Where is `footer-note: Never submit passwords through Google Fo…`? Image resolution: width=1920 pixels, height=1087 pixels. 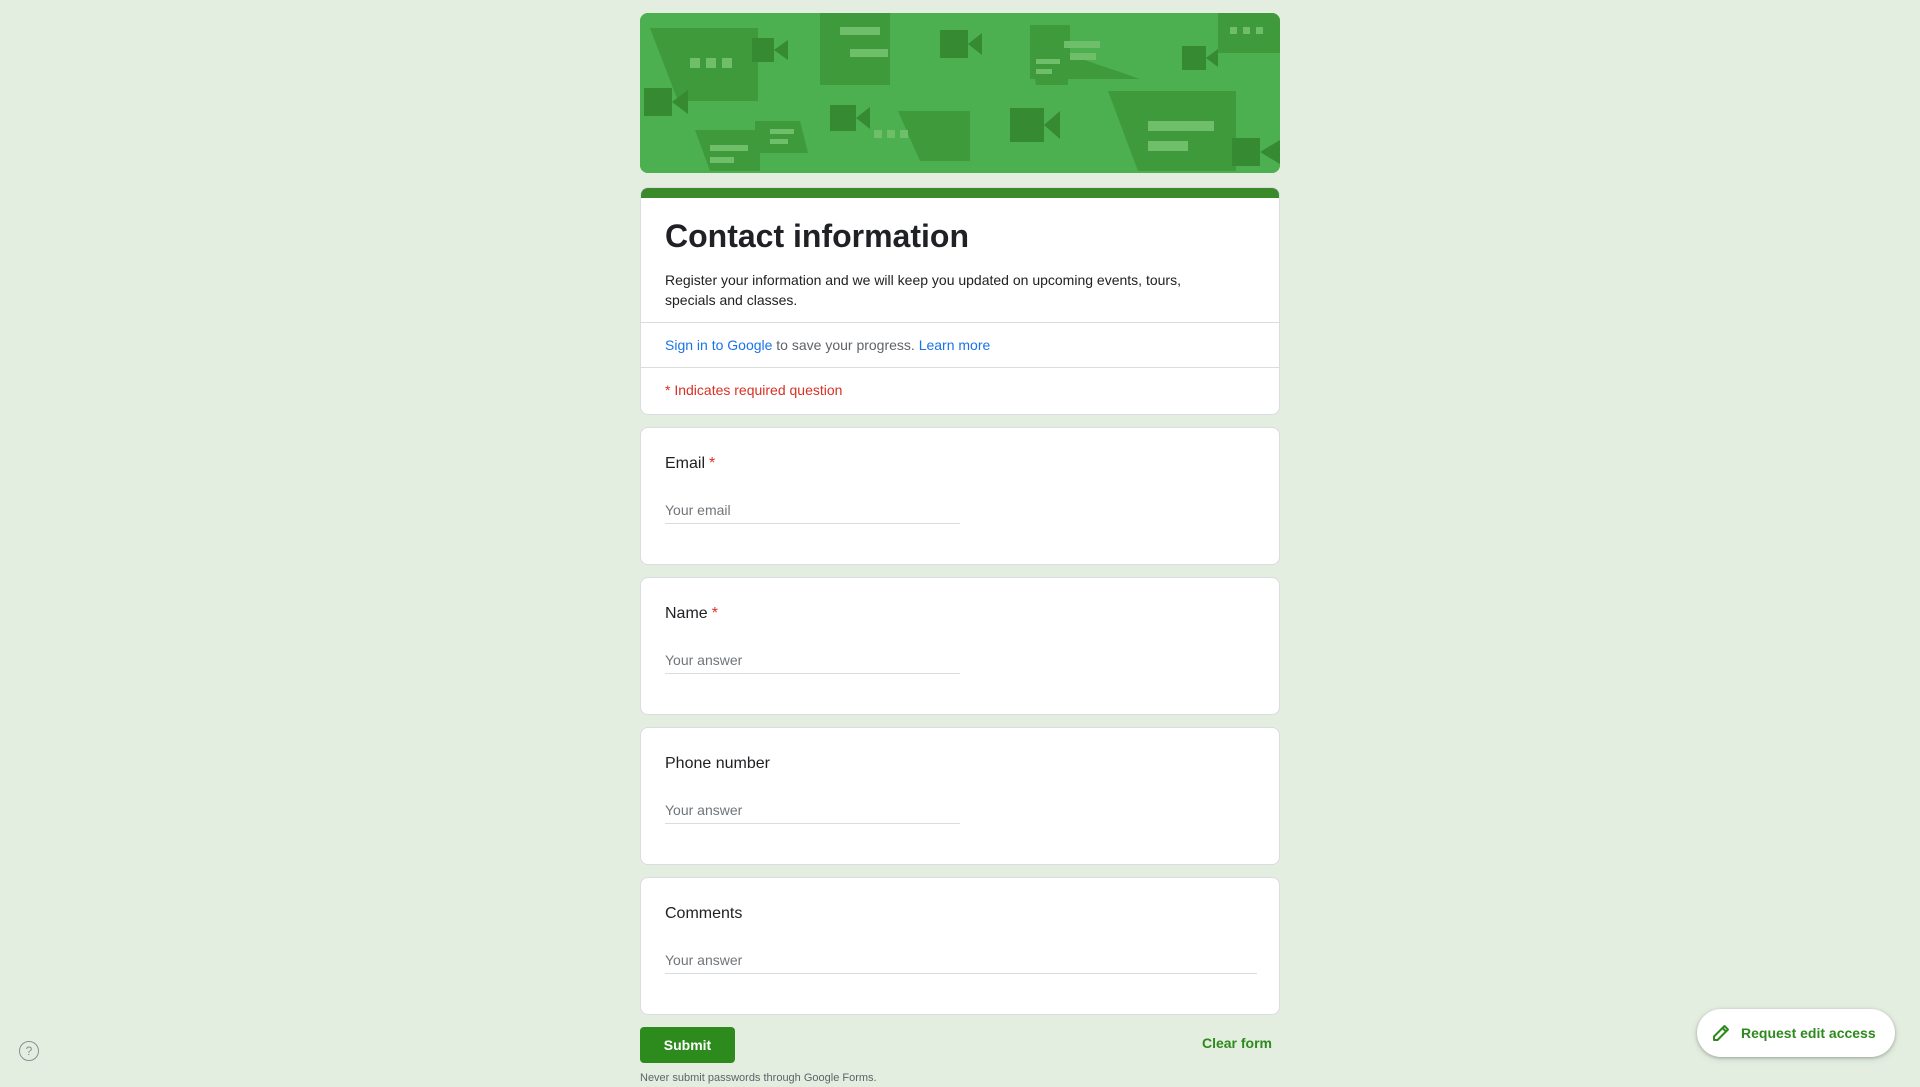 footer-note: Never submit passwords through Google Fo… is located at coordinates (758, 1078).